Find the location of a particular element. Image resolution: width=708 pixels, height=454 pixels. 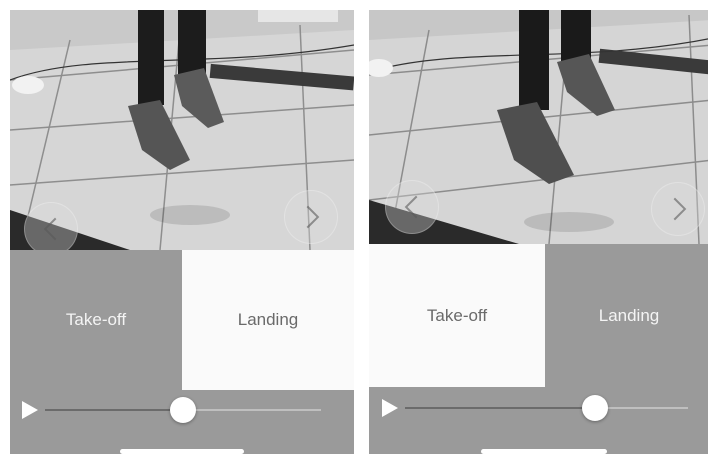

playback-slider-track is located at coordinates (546, 408).